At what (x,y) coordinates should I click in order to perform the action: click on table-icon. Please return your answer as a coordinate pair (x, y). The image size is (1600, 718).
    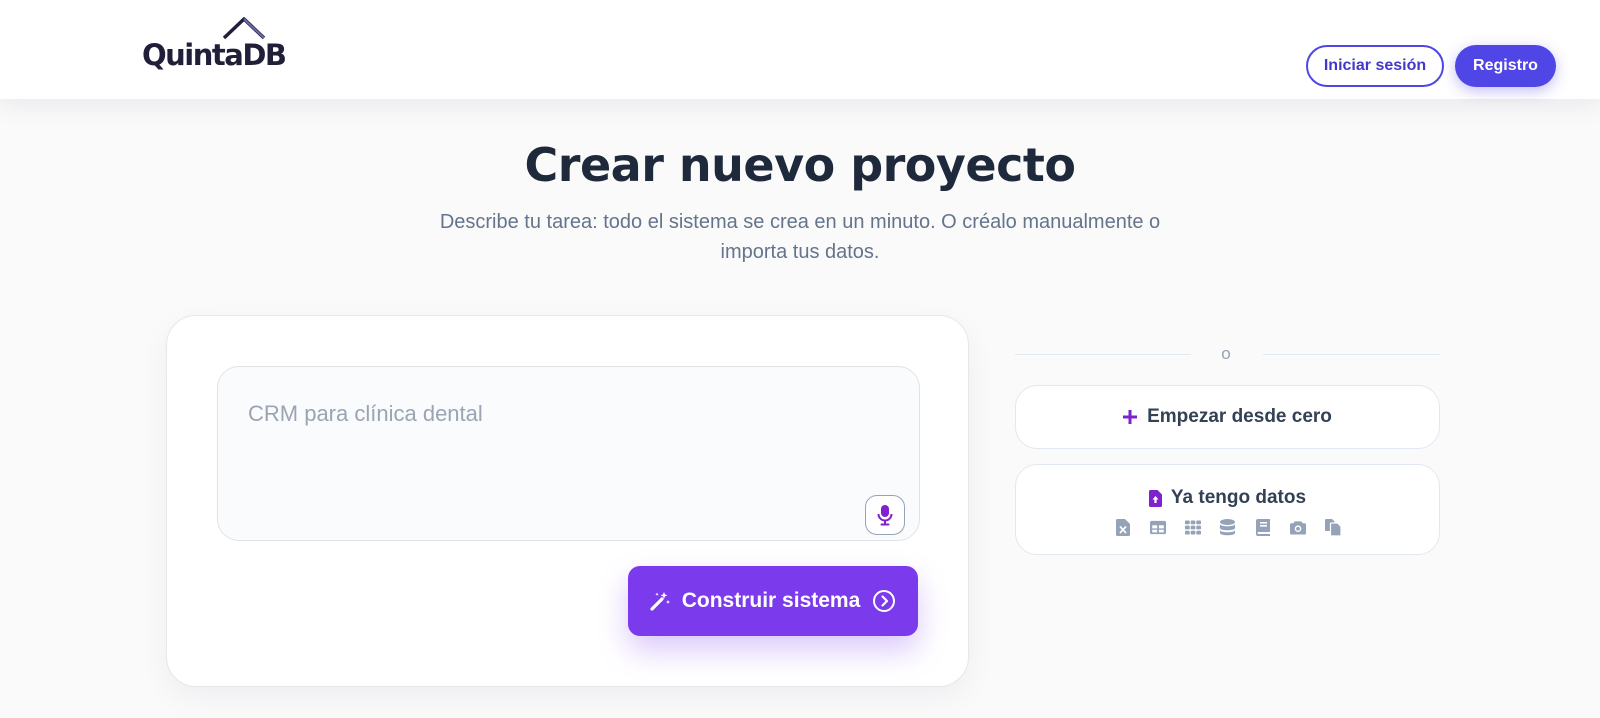
    Looking at the image, I should click on (1157, 527).